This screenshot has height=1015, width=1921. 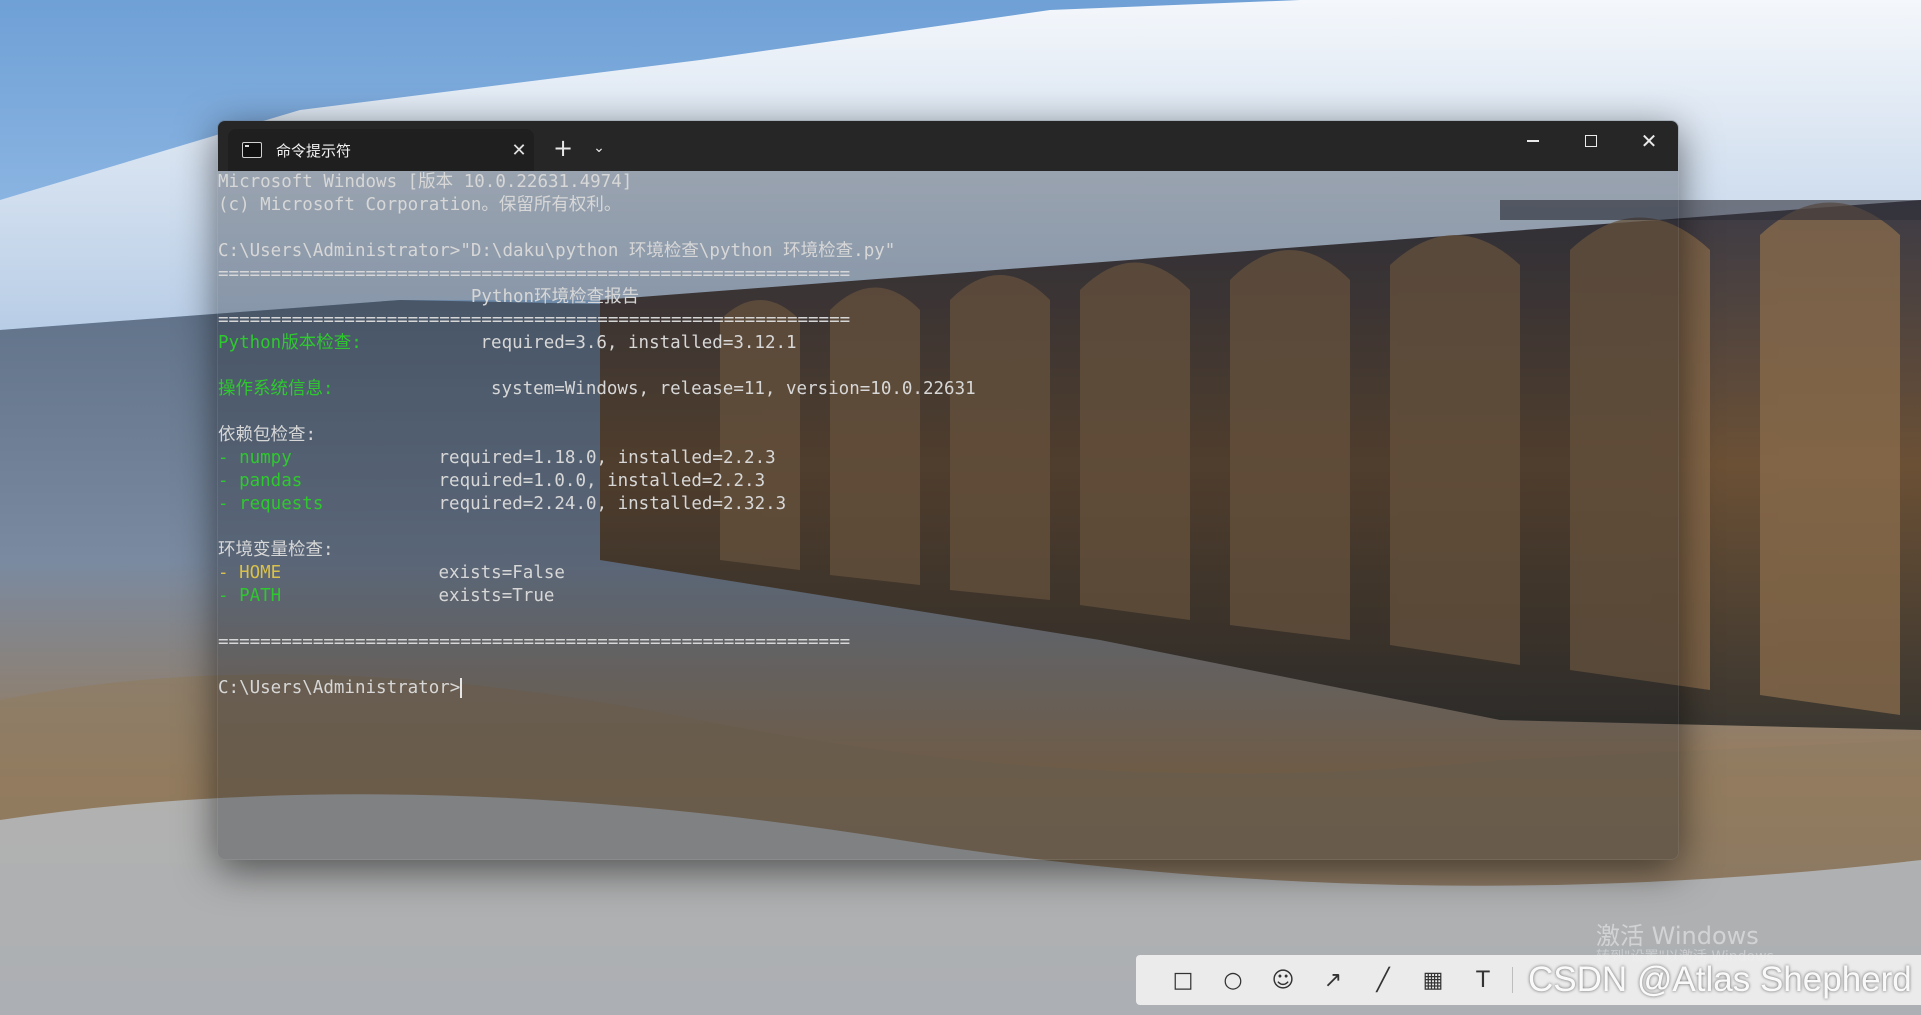 What do you see at coordinates (948, 688) in the screenshot?
I see `console-line: C:\Users\Administrator>` at bounding box center [948, 688].